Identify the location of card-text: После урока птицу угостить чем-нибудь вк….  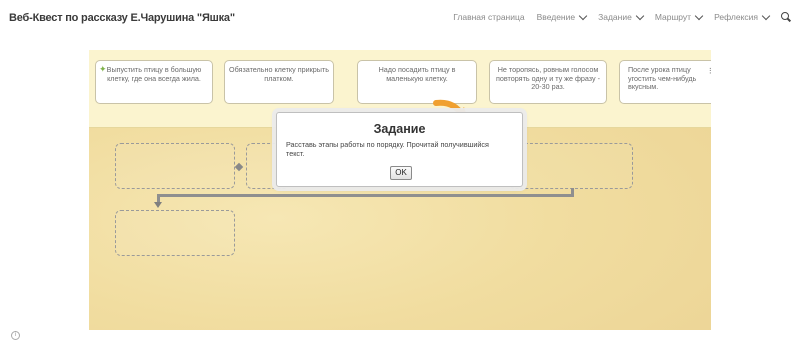
(662, 78).